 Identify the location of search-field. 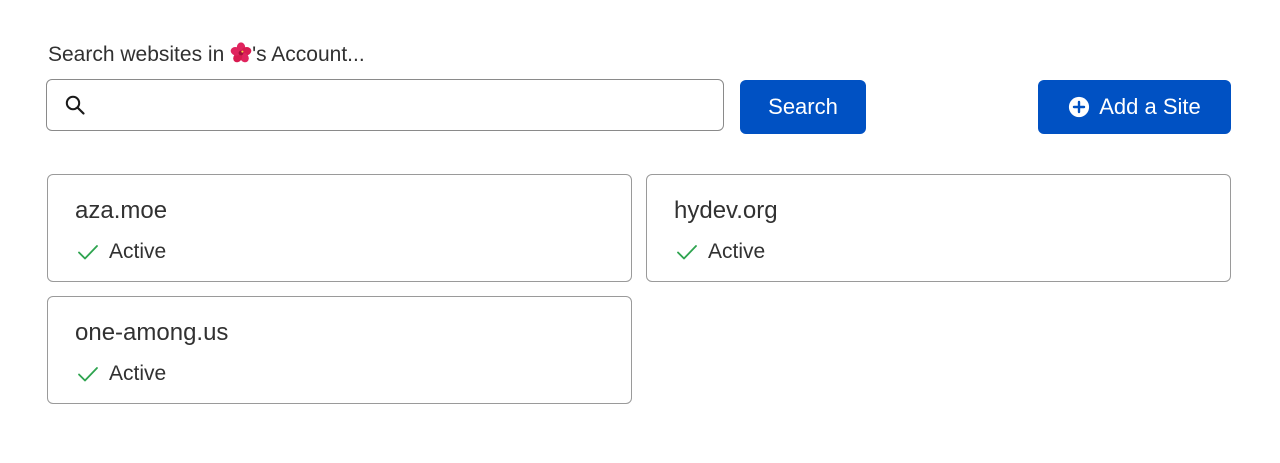
(385, 105).